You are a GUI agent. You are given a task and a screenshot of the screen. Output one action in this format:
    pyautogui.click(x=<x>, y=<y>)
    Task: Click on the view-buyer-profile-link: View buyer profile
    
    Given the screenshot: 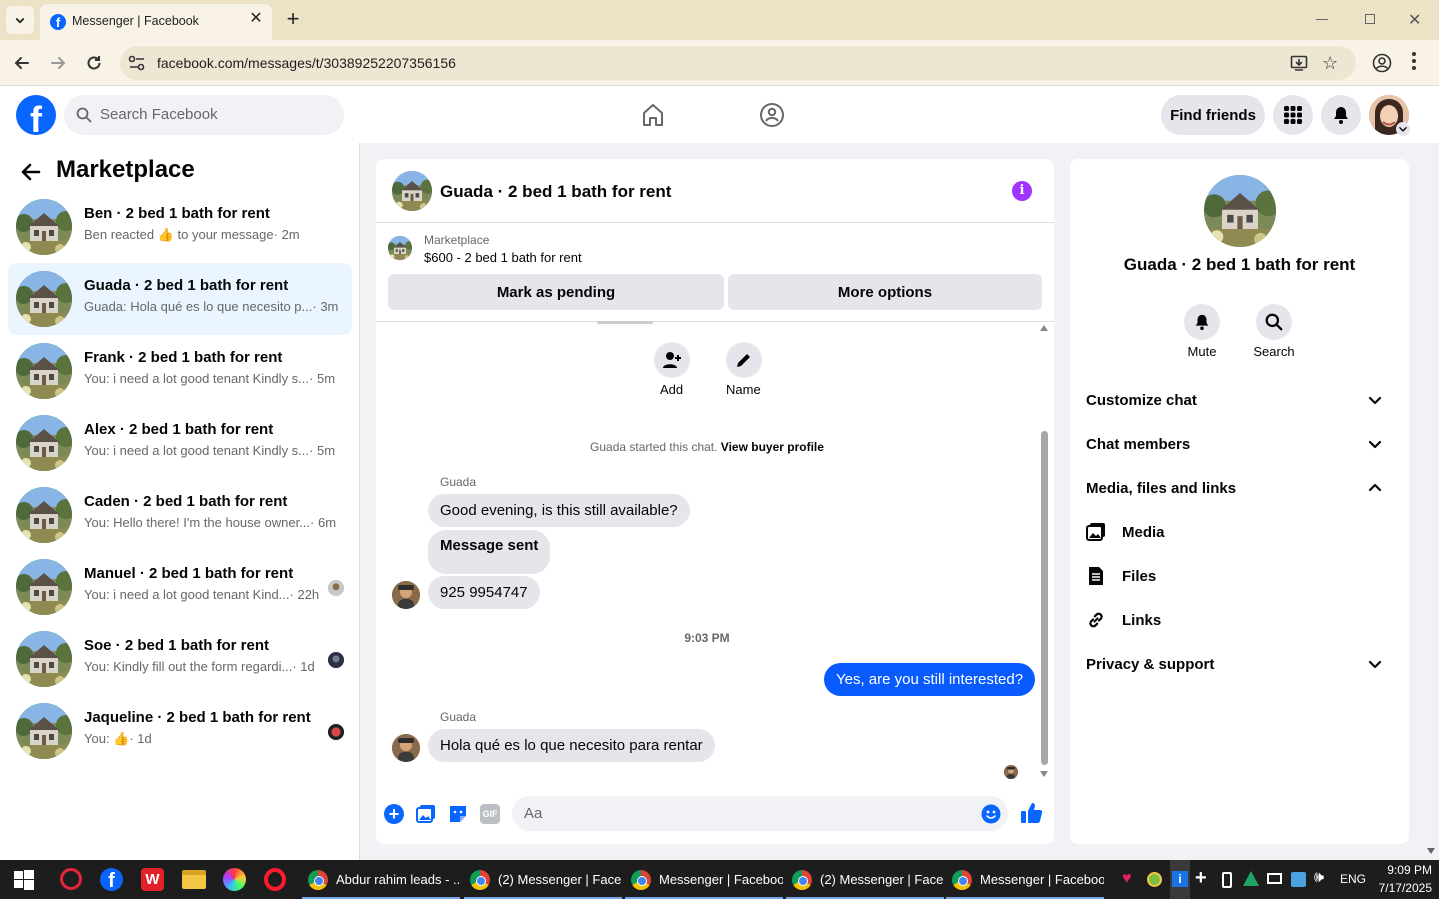 What is the action you would take?
    pyautogui.click(x=772, y=447)
    